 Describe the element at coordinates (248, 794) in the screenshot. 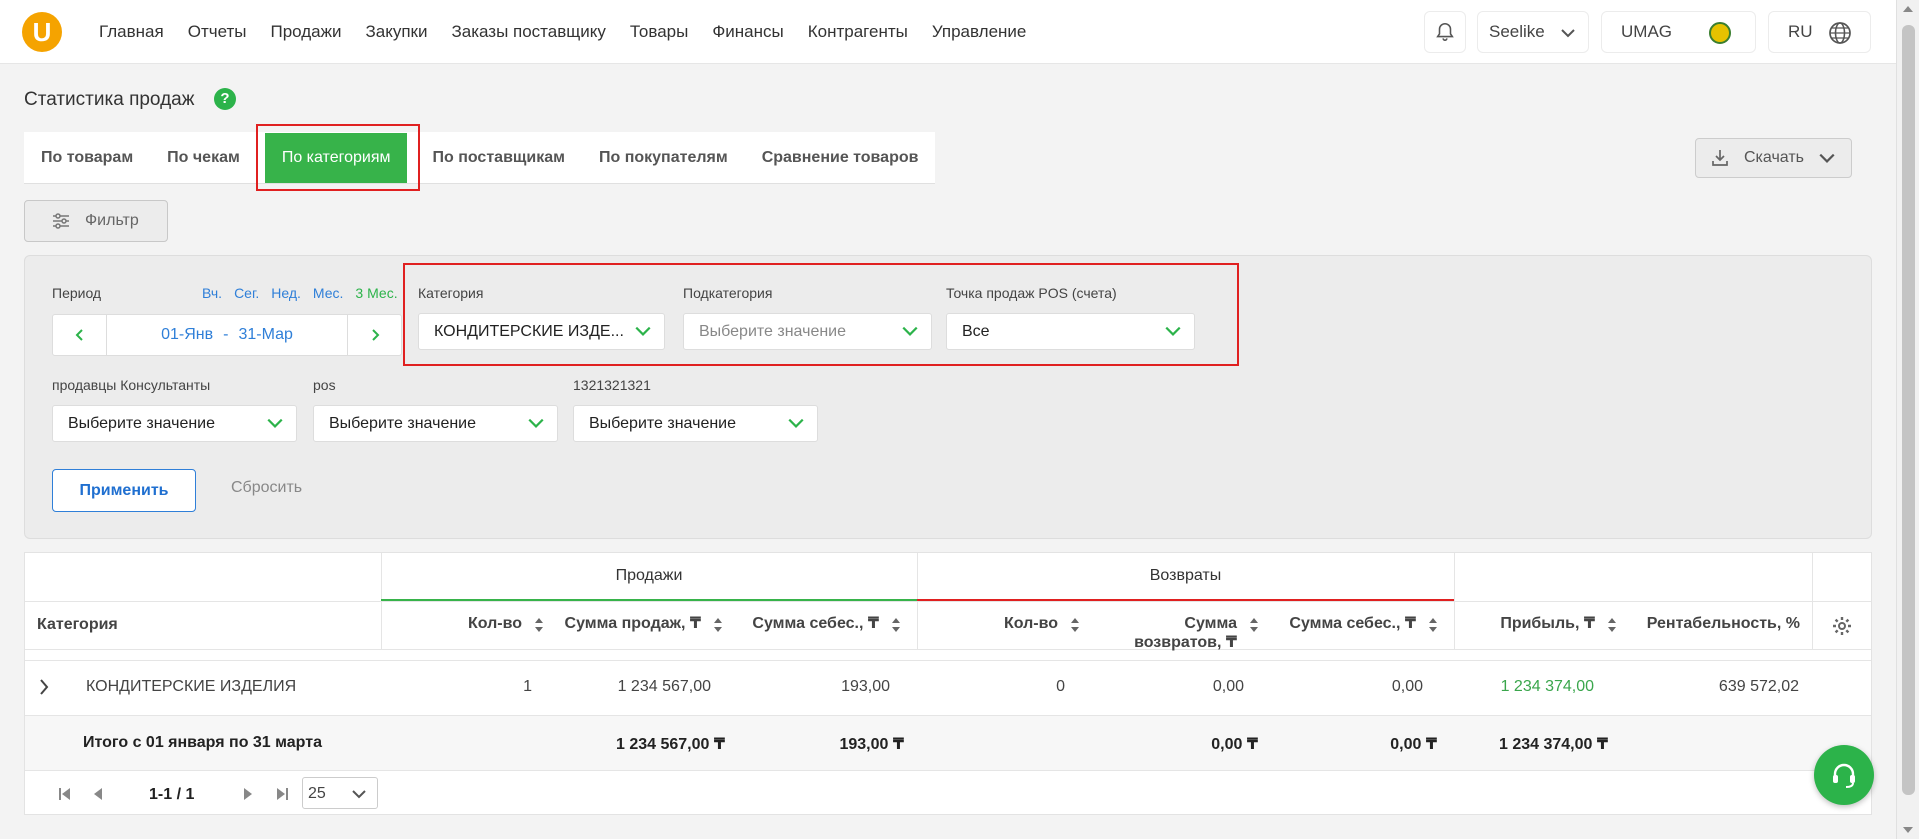

I see `next-page-icon` at that location.